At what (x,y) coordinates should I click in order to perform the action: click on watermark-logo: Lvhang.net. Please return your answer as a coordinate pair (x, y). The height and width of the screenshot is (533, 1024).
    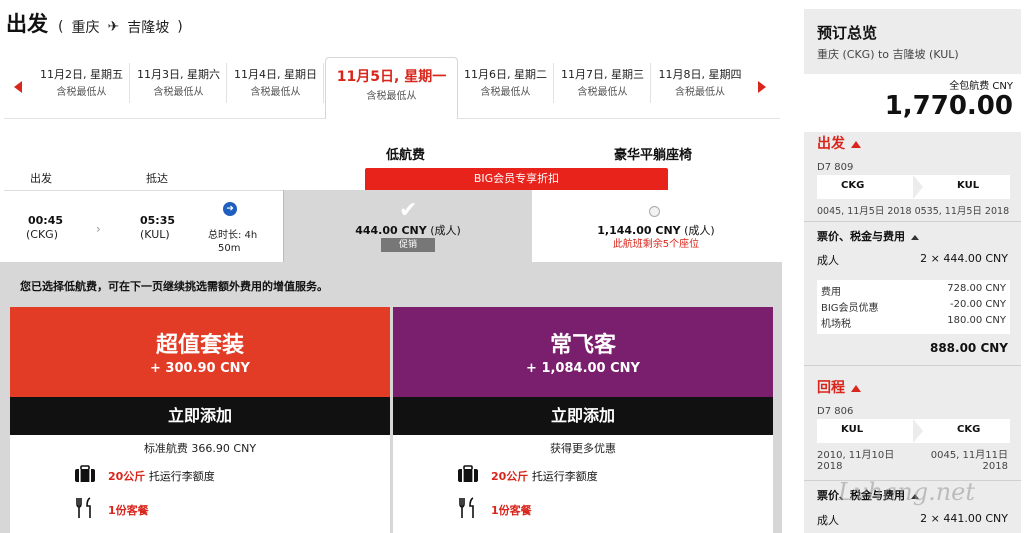
    Looking at the image, I should click on (907, 492).